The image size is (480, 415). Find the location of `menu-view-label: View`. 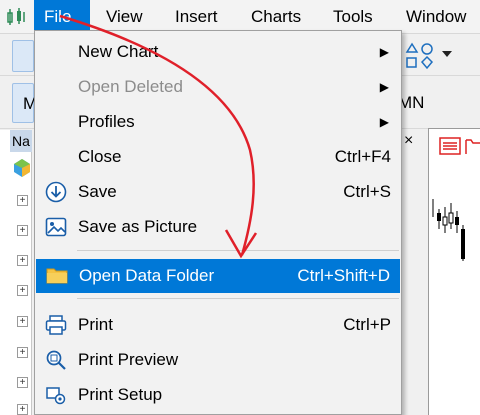

menu-view-label: View is located at coordinates (124, 16).